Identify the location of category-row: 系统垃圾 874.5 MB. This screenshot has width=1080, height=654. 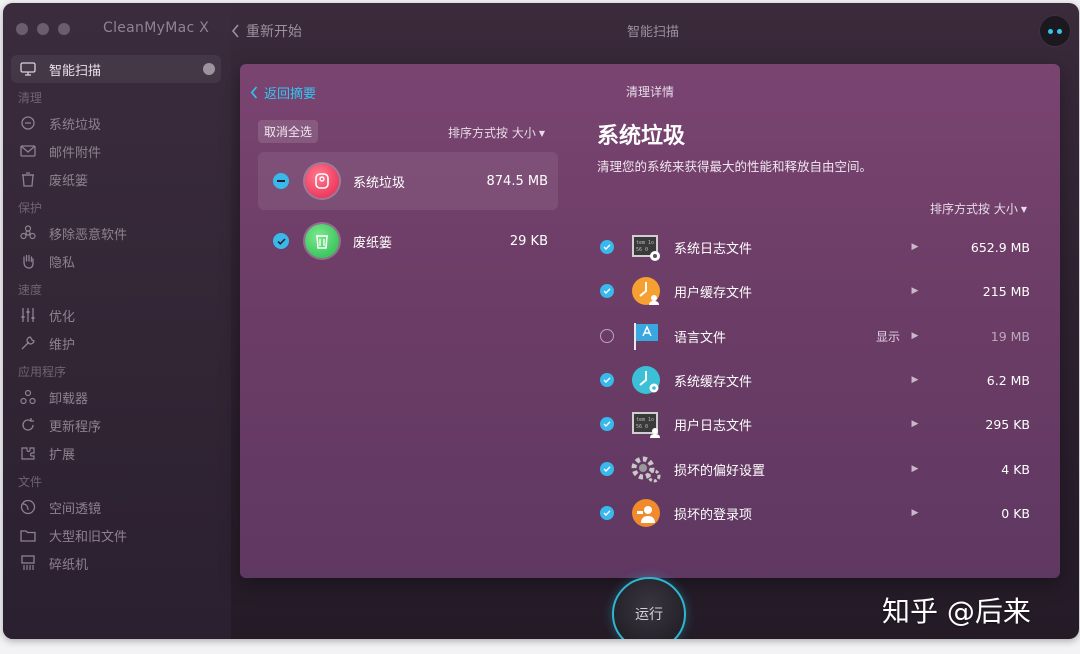
(408, 181).